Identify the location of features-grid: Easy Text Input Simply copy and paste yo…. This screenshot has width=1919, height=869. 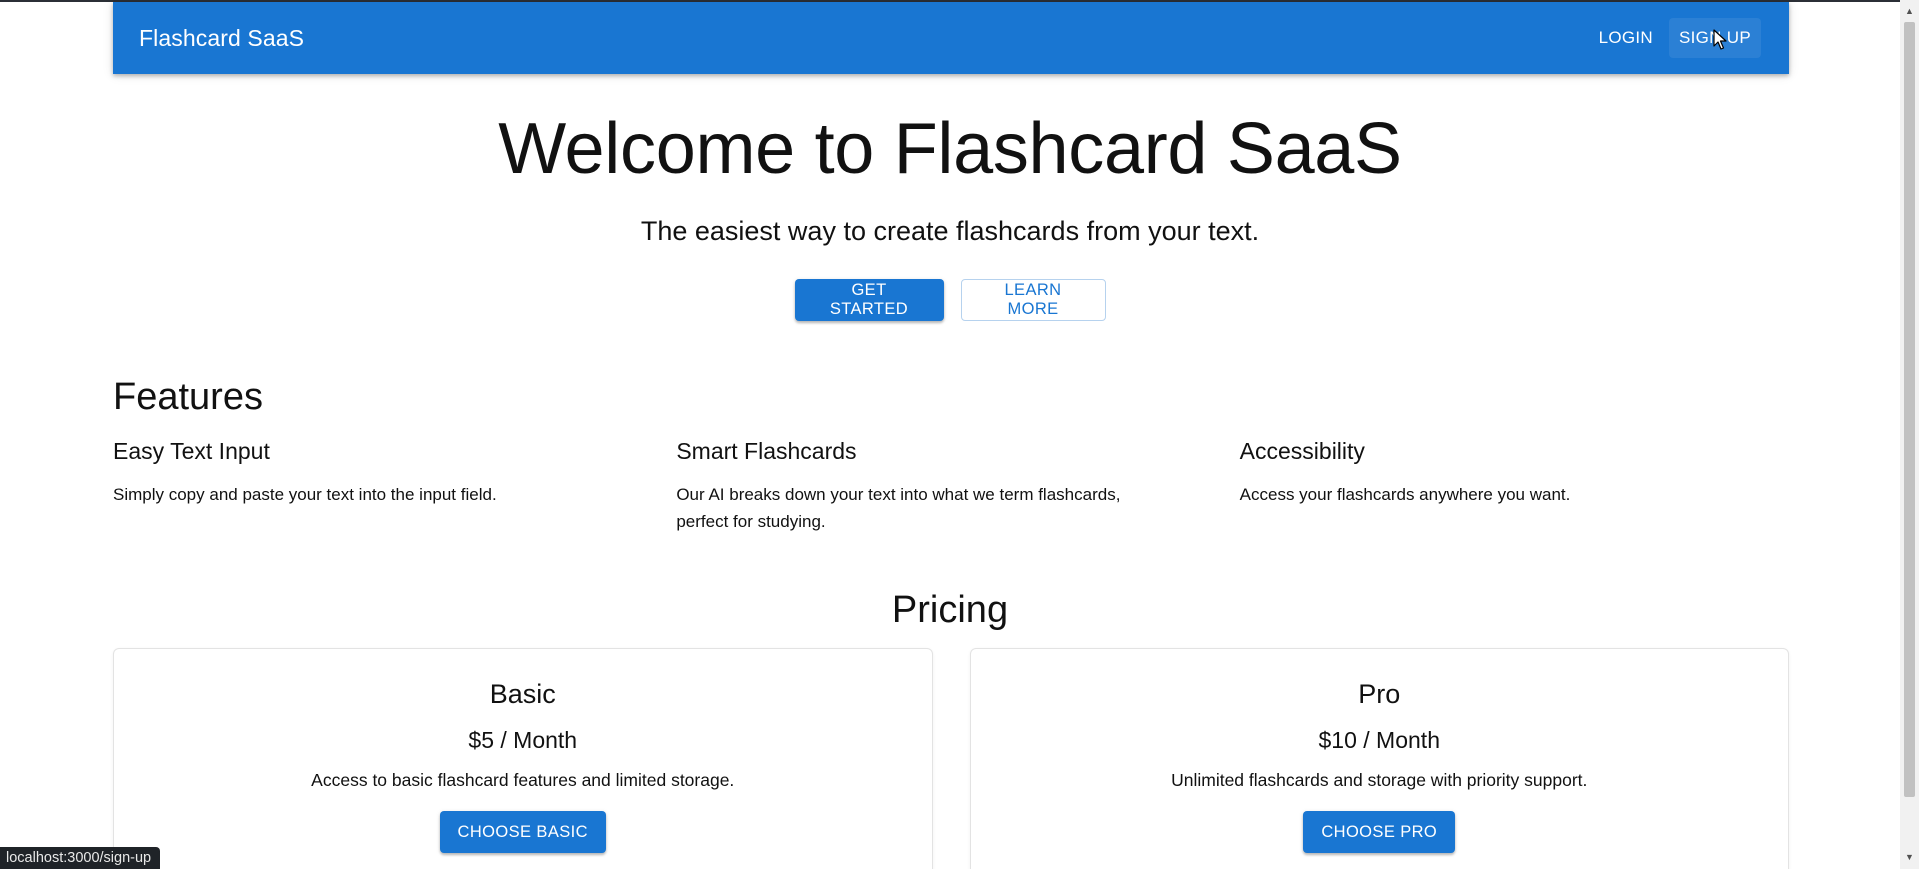
(958, 486).